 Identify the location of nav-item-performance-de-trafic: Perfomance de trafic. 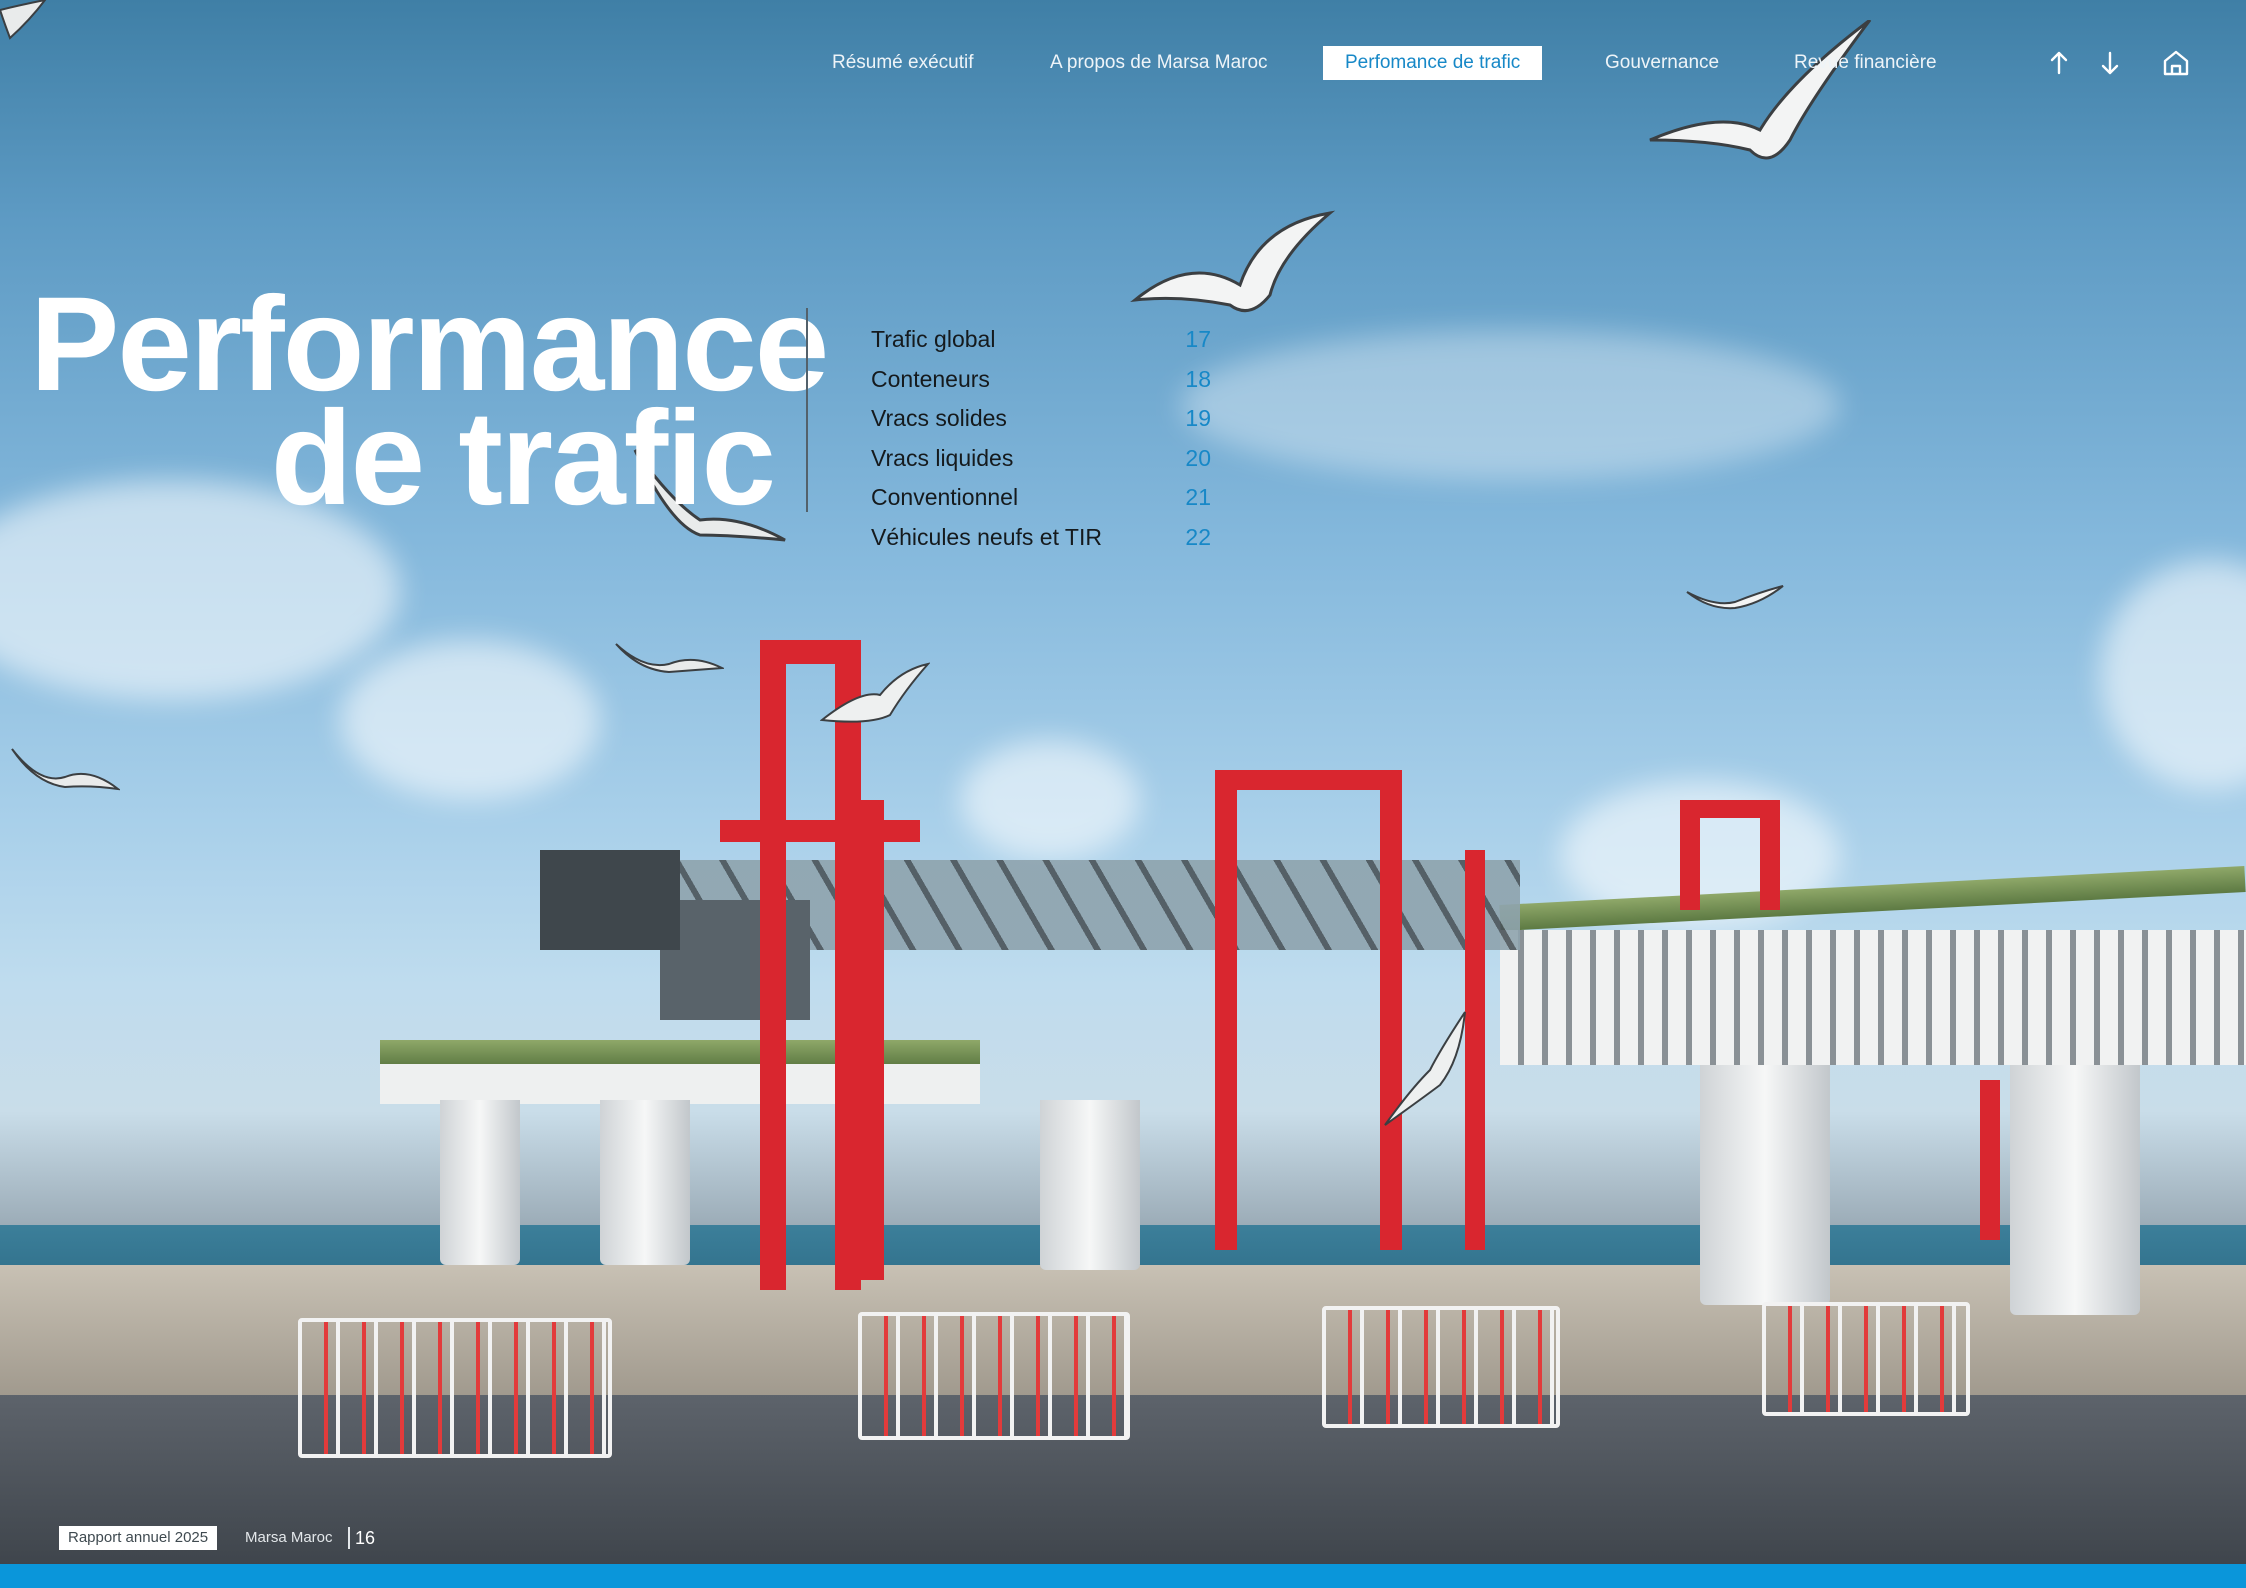
(1433, 63).